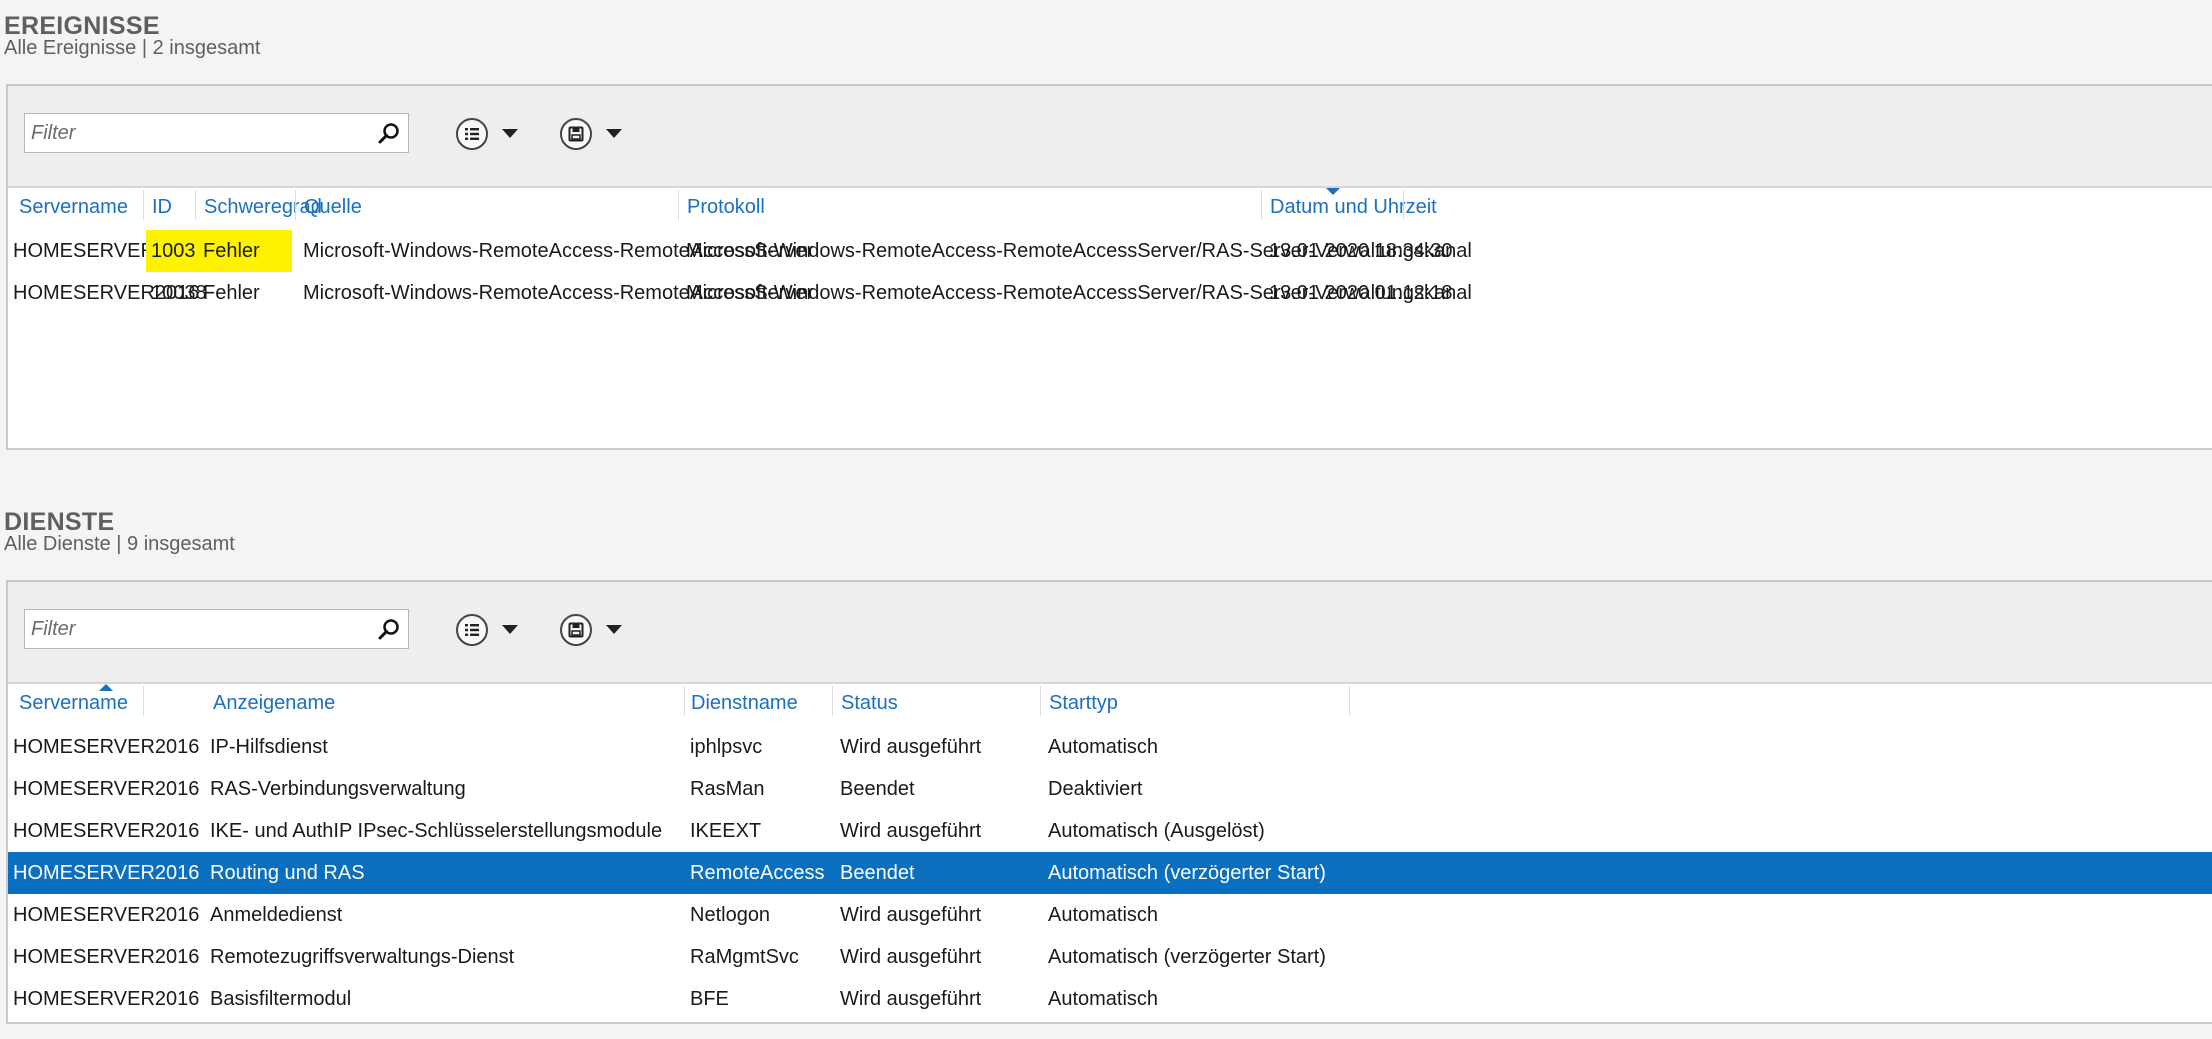  I want to click on services-filter-box, so click(216, 629).